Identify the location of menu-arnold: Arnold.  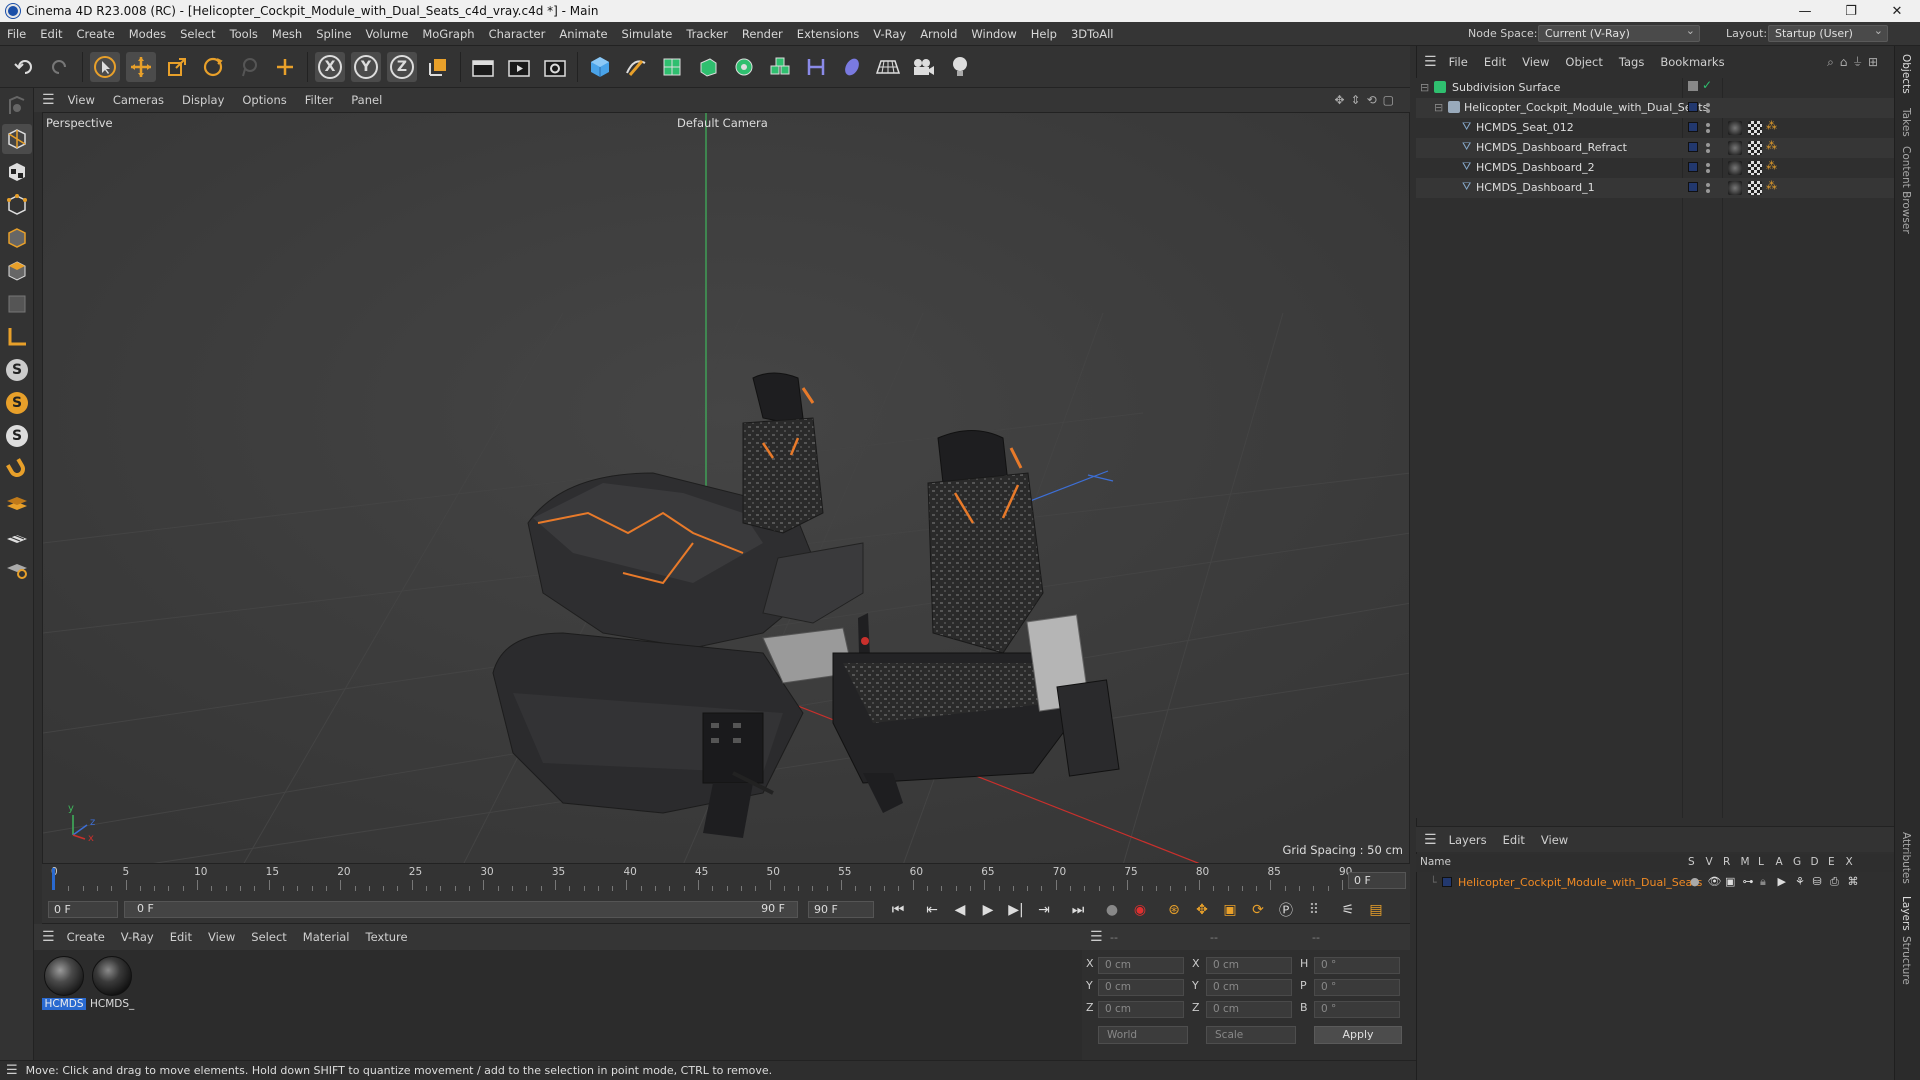
(938, 34).